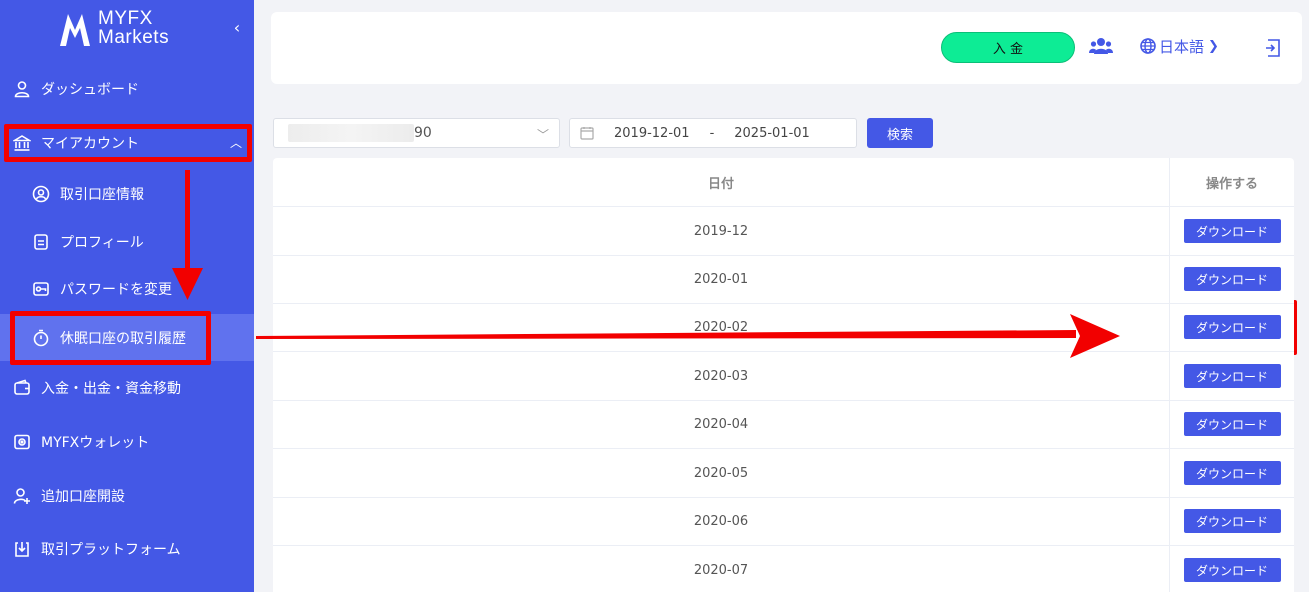 Image resolution: width=1309 pixels, height=592 pixels. Describe the element at coordinates (22, 442) in the screenshot. I see `safe-icon` at that location.